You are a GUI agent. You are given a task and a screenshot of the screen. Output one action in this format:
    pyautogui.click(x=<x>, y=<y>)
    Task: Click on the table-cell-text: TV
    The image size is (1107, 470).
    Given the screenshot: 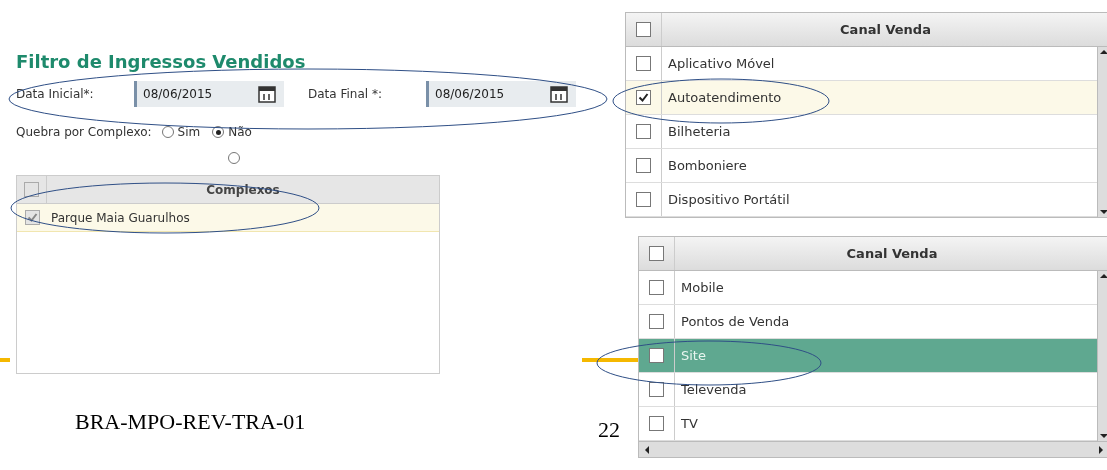 What is the action you would take?
    pyautogui.click(x=689, y=423)
    